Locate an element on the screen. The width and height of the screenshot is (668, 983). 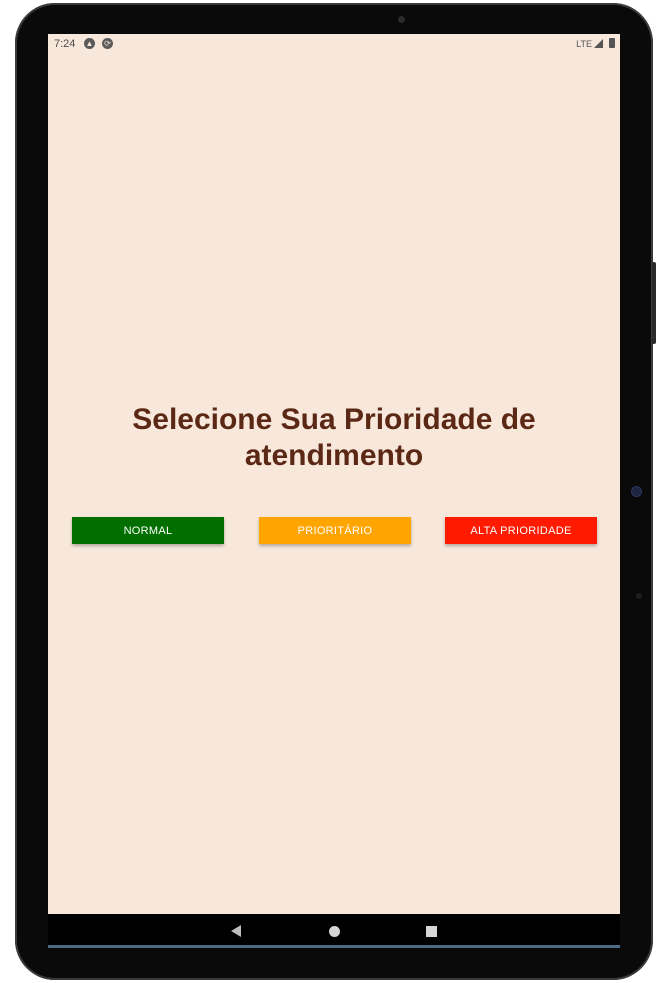
status-time: 7:24 is located at coordinates (65, 44).